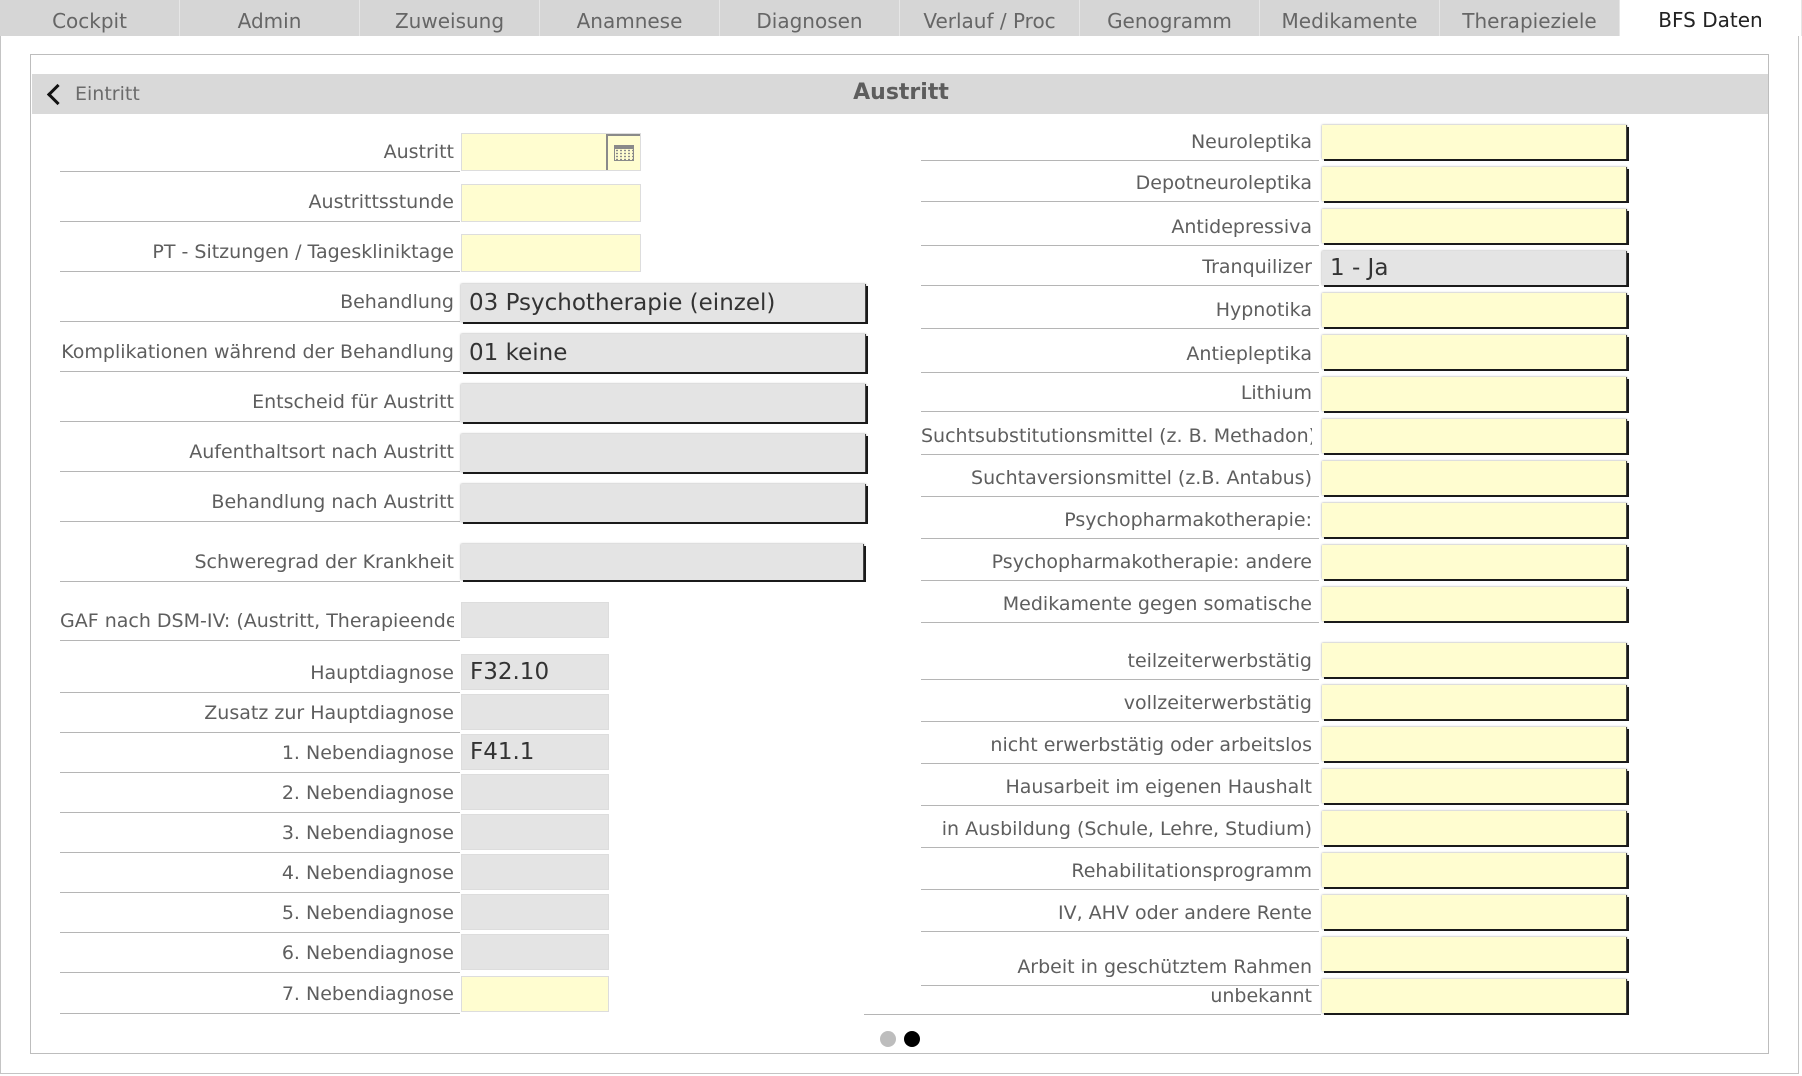 The width and height of the screenshot is (1802, 1076). Describe the element at coordinates (1474, 996) in the screenshot. I see `unbekannt-select` at that location.